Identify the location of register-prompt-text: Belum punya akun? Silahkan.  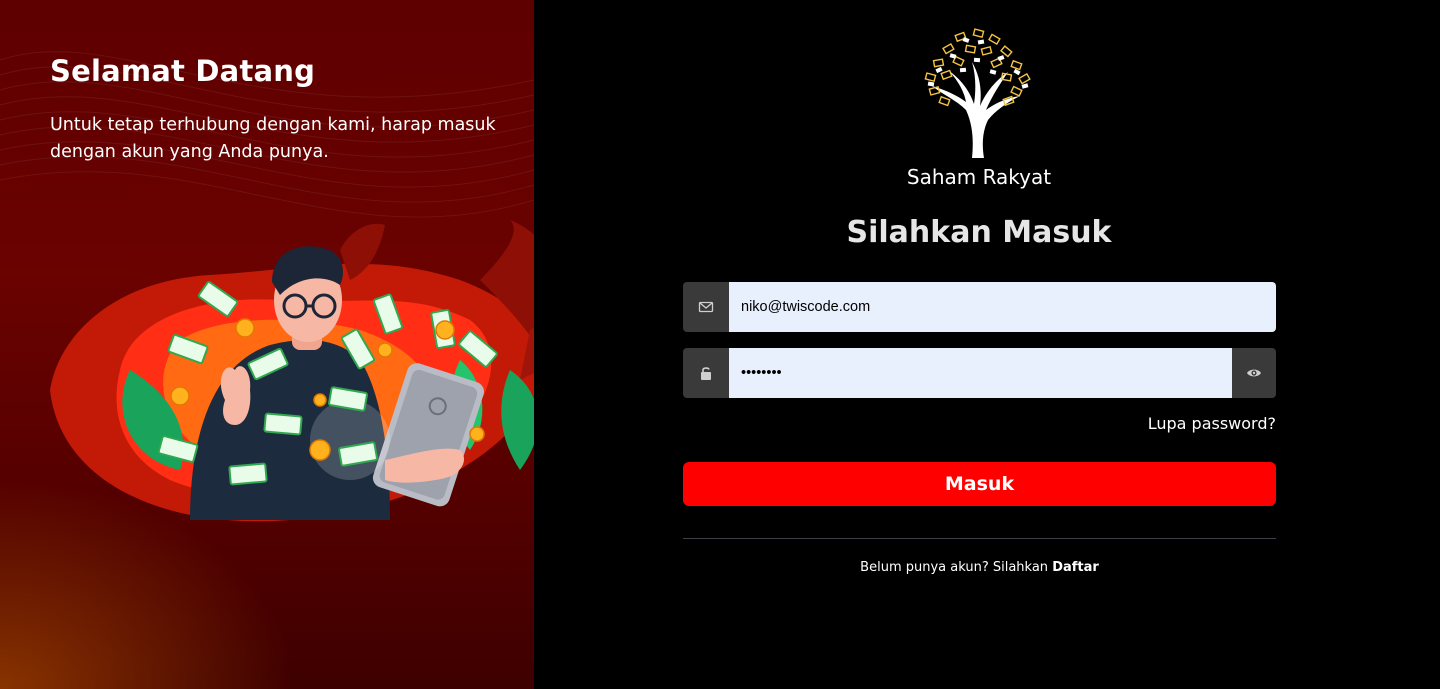
(956, 567).